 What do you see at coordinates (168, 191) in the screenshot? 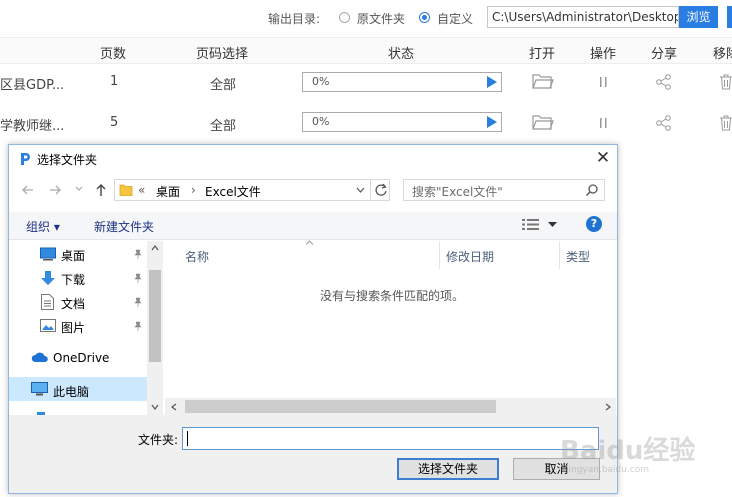
I see `breadcrumb-item-desktop: 桌面` at bounding box center [168, 191].